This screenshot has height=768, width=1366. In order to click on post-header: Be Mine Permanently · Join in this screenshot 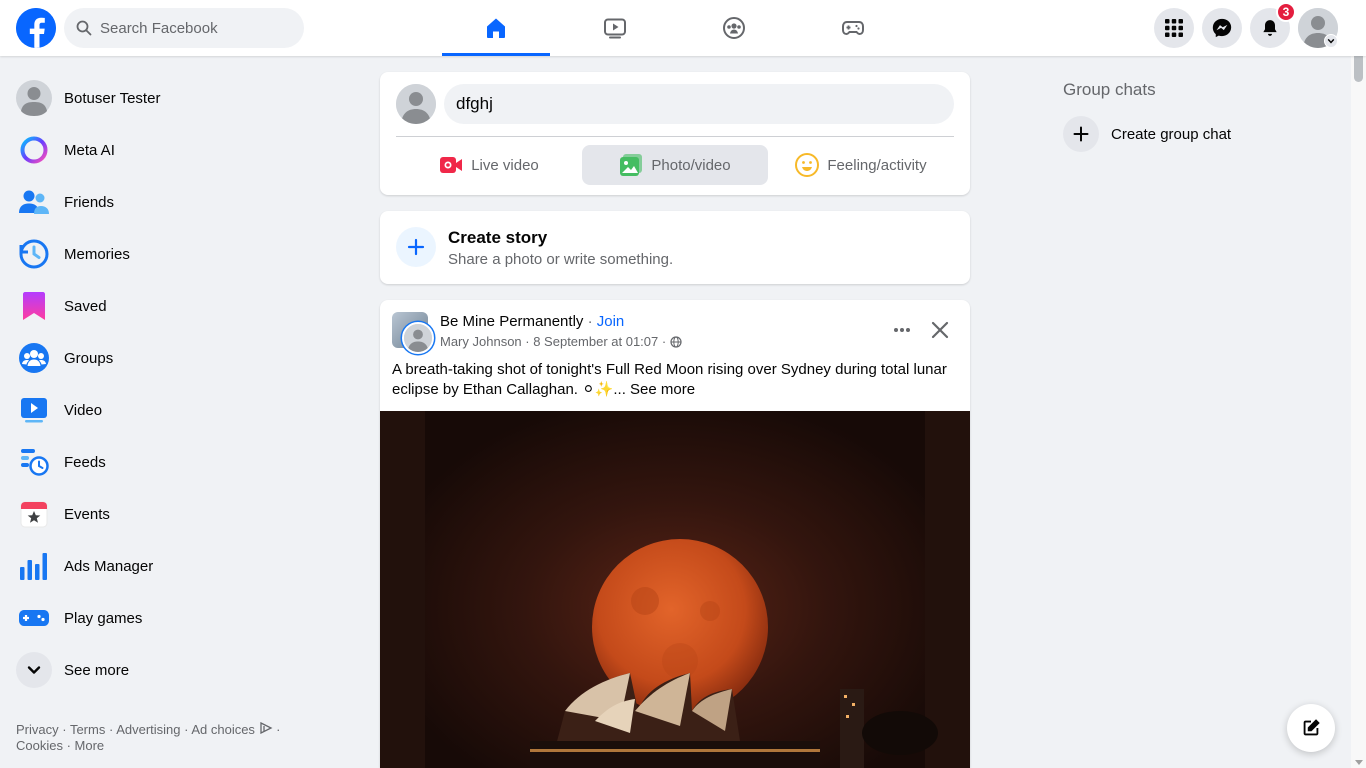, I will do `click(532, 321)`.